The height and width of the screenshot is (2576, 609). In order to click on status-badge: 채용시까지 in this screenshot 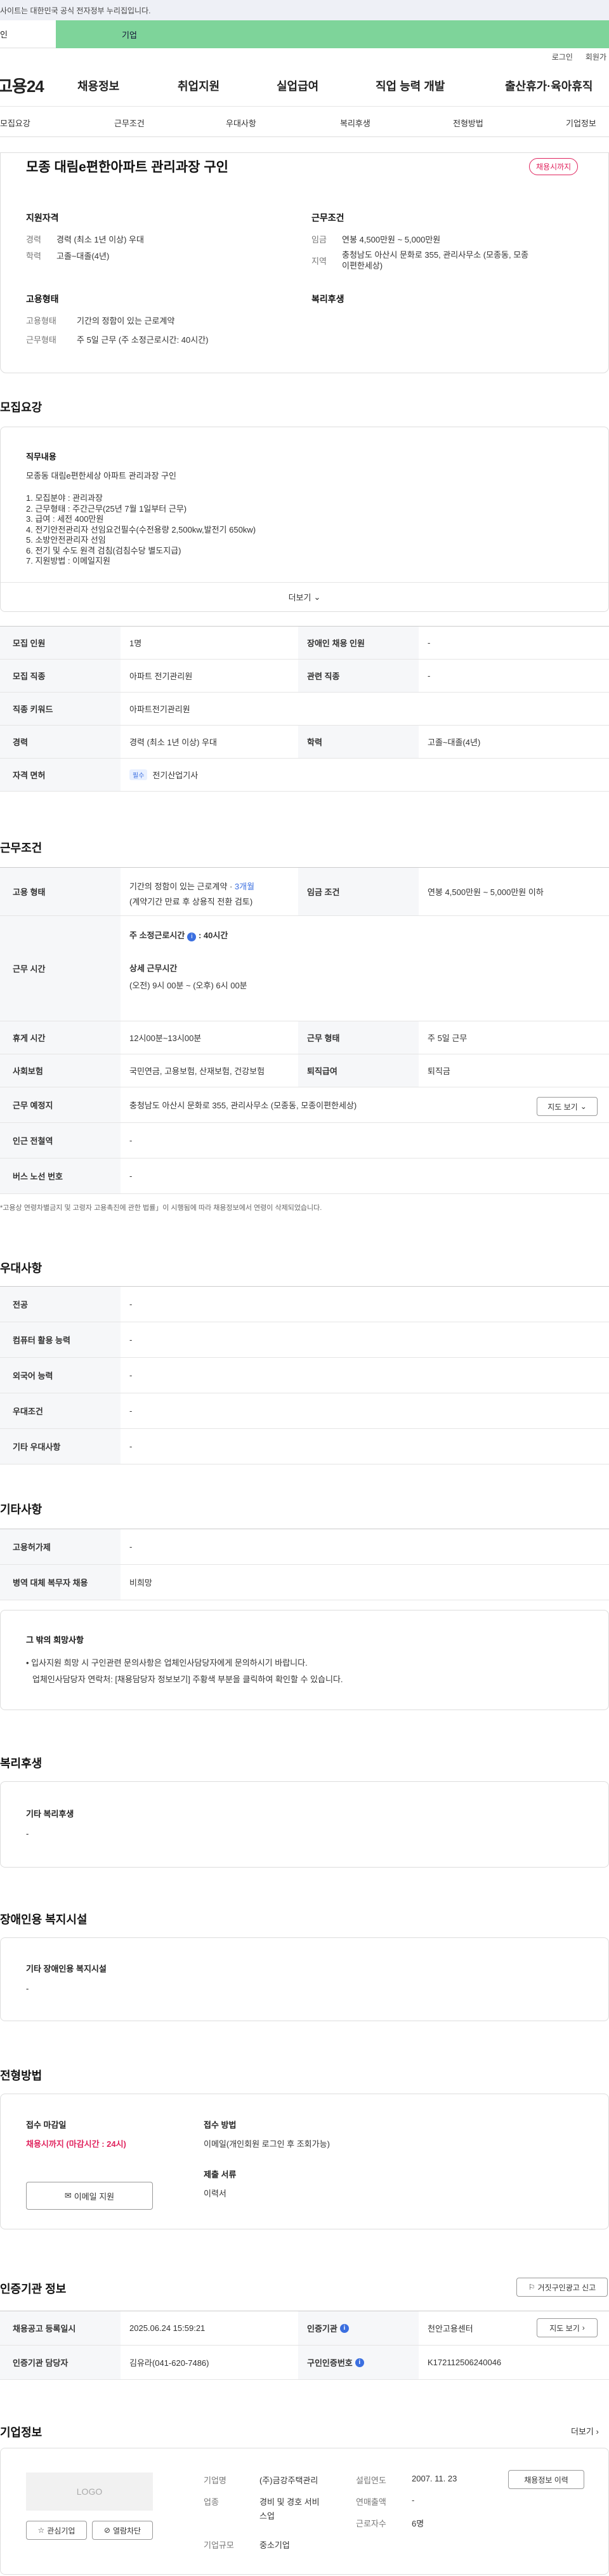, I will do `click(554, 166)`.